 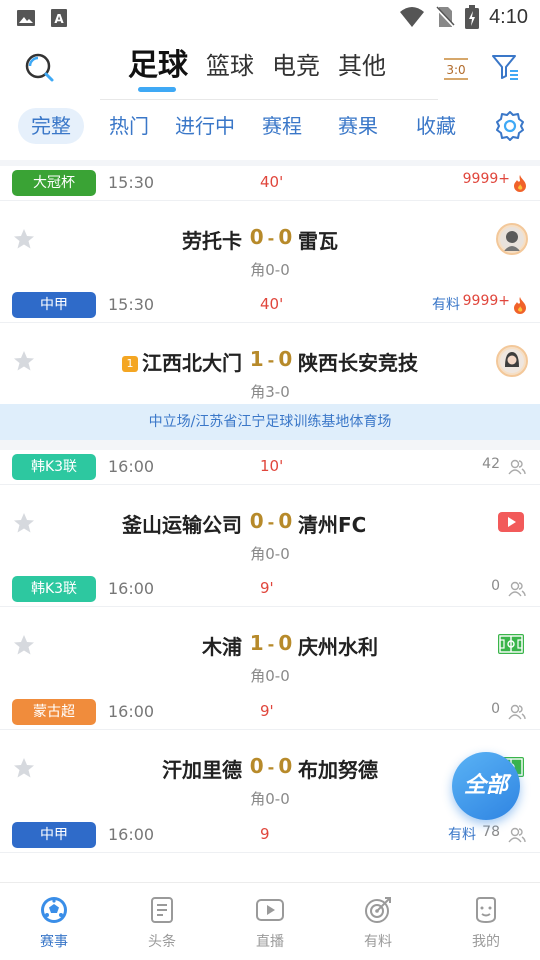 What do you see at coordinates (131, 182) in the screenshot?
I see `match-time: 15:30` at bounding box center [131, 182].